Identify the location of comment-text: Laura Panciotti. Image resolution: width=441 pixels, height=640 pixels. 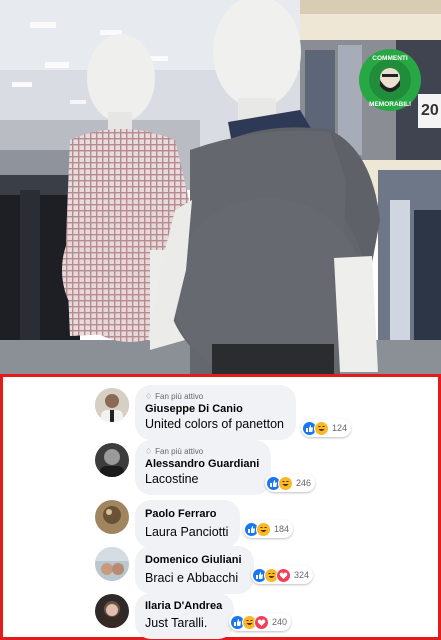
(187, 532).